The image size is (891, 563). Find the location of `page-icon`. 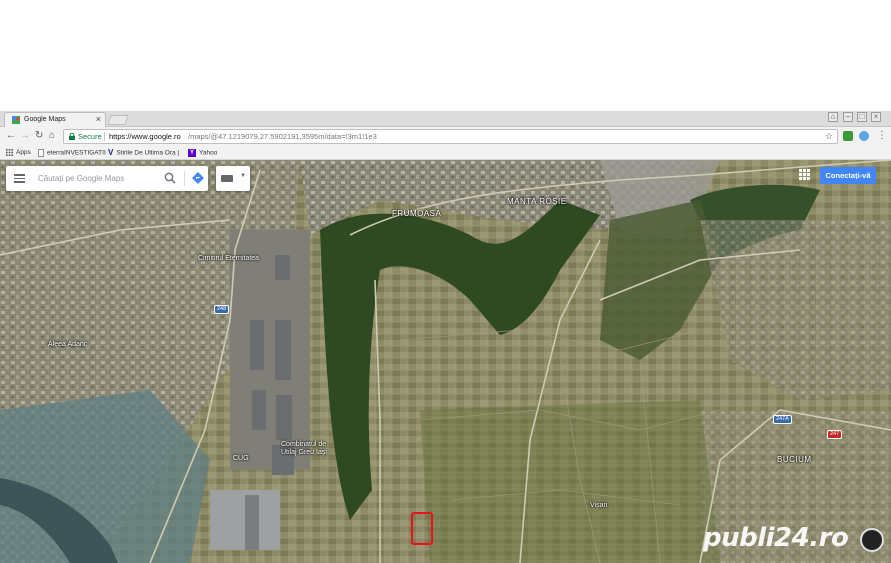

page-icon is located at coordinates (41, 153).